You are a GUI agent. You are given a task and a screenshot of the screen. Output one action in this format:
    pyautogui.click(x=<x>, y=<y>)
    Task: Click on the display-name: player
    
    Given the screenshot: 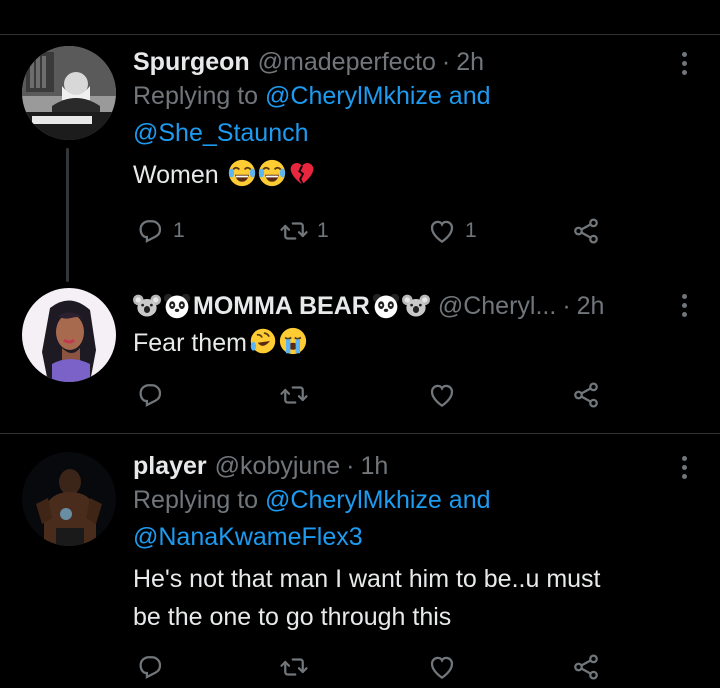 What is the action you would take?
    pyautogui.click(x=170, y=466)
    